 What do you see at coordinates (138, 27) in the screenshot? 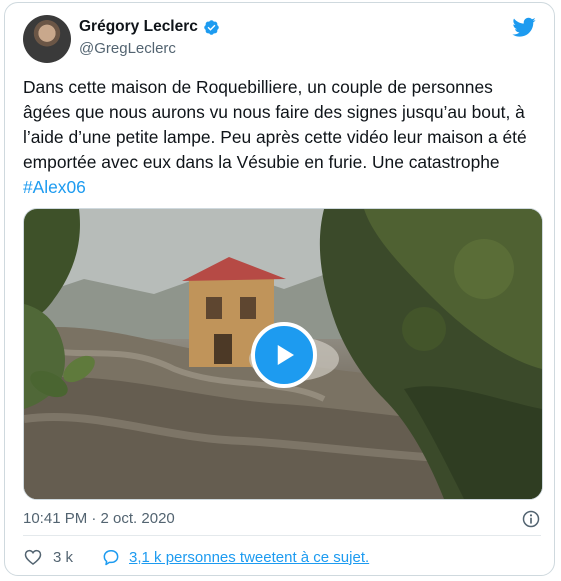
I see `author-name: Grégory Leclerc` at bounding box center [138, 27].